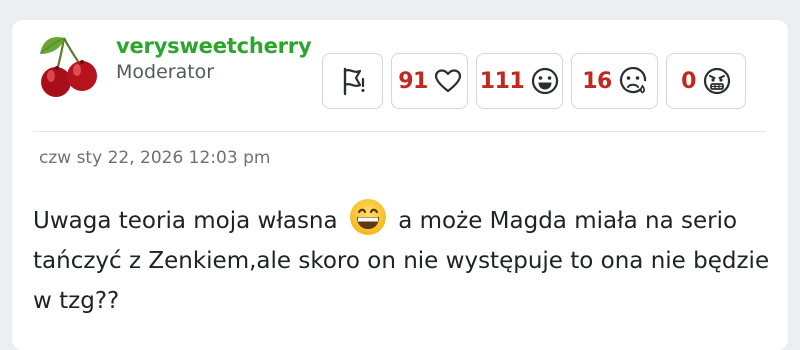  What do you see at coordinates (545, 81) in the screenshot?
I see `laughing-face-icon` at bounding box center [545, 81].